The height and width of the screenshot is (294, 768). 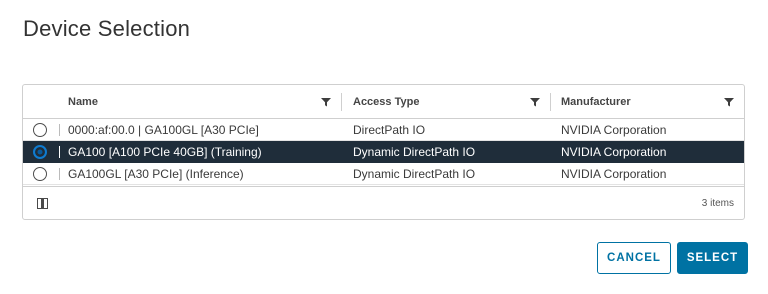 I want to click on column-header-label: Access Type, so click(x=386, y=101).